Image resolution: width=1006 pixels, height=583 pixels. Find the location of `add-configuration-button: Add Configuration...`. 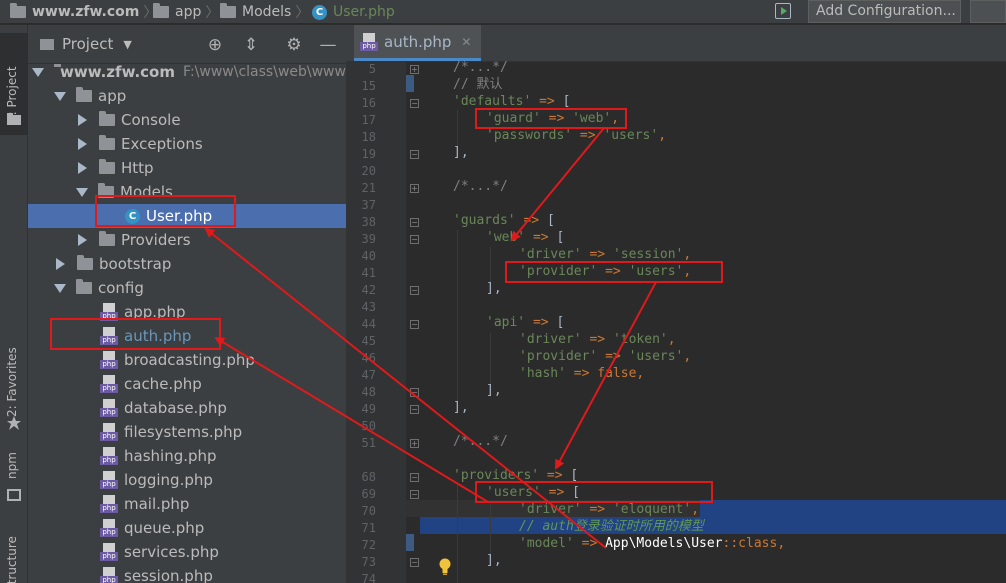

add-configuration-button: Add Configuration... is located at coordinates (884, 11).